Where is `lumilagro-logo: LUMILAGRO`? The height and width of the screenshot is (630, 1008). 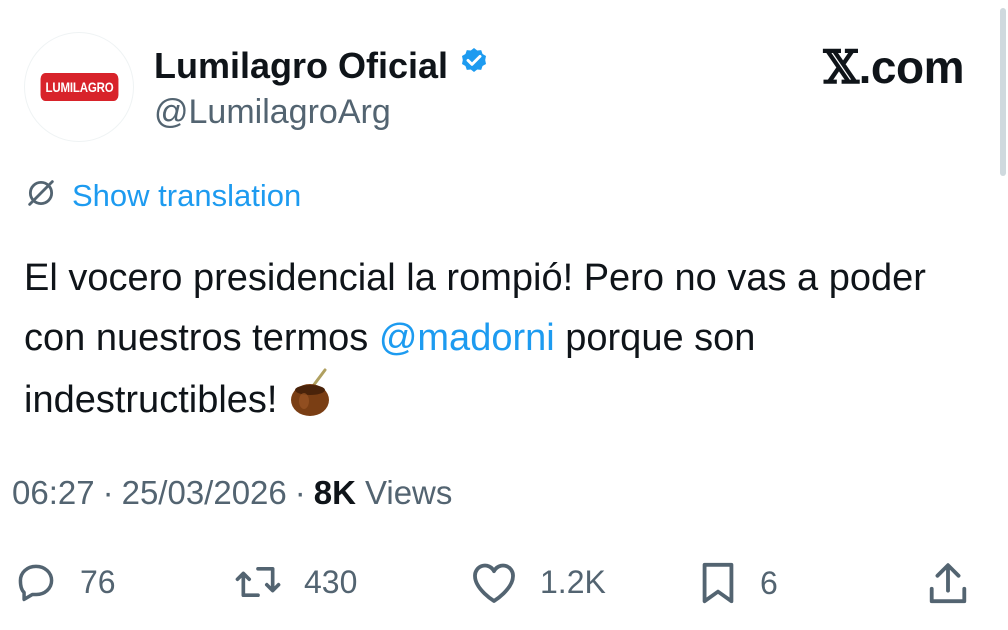 lumilagro-logo: LUMILAGRO is located at coordinates (79, 87).